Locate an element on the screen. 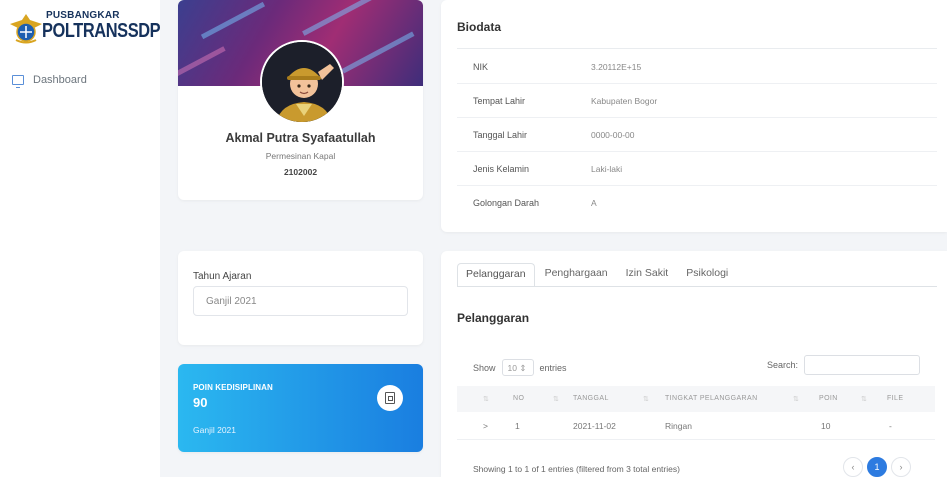 Image resolution: width=947 pixels, height=477 pixels. entries-select: 10 ⇕ is located at coordinates (517, 367).